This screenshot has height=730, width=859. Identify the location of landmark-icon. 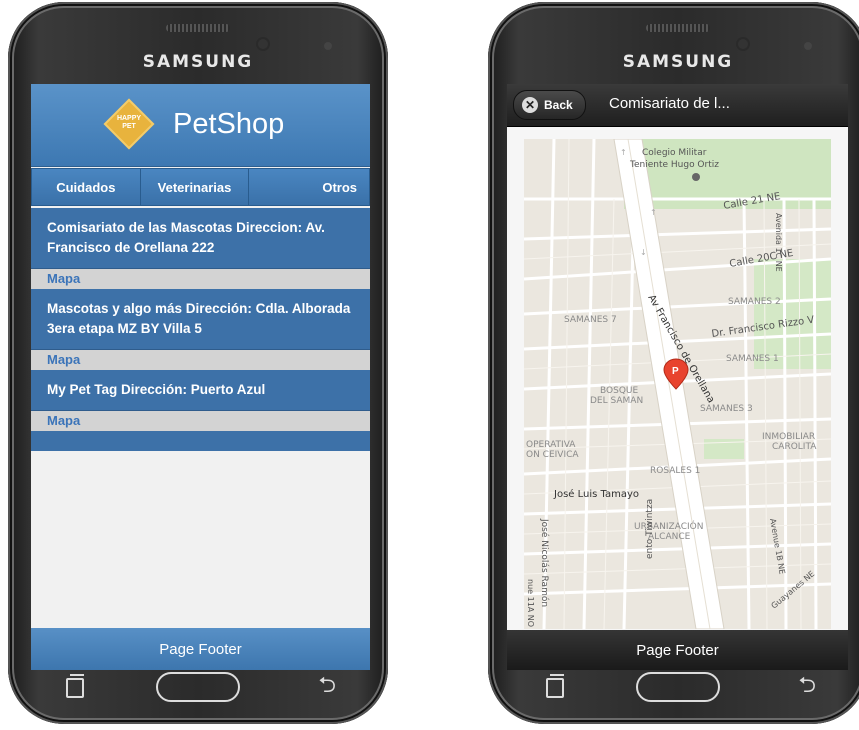
(696, 177).